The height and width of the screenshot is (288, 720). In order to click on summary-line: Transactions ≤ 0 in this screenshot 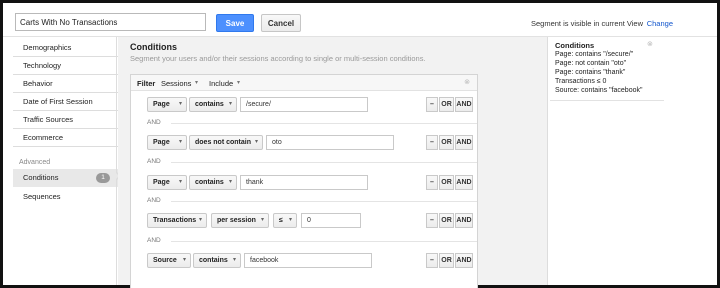, I will do `click(581, 81)`.